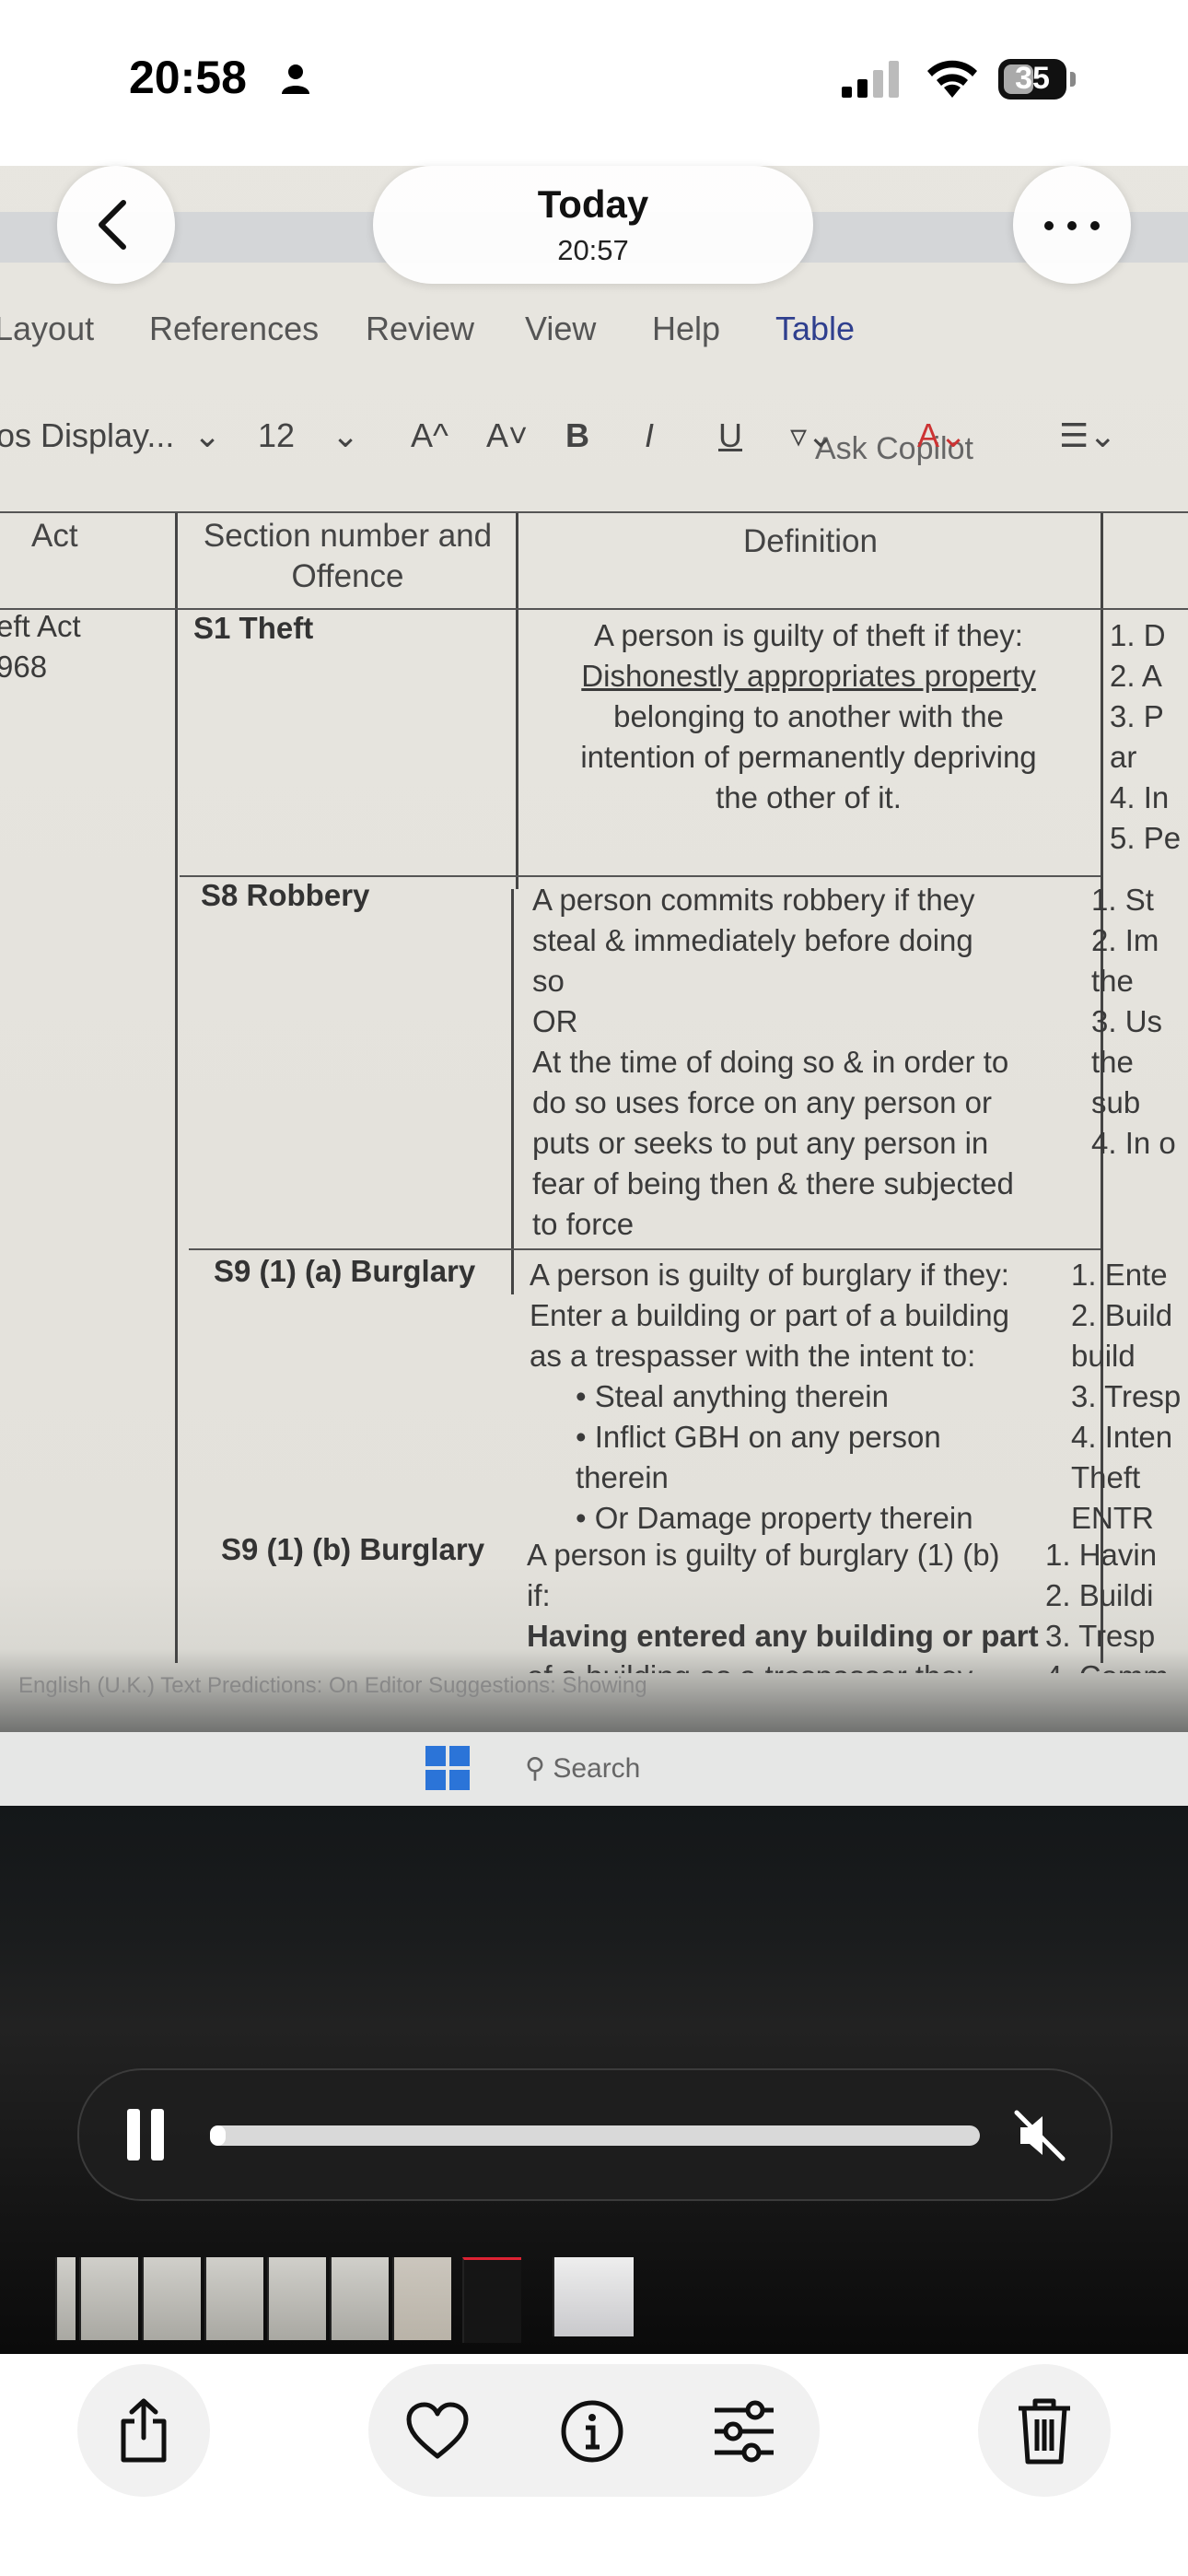 The image size is (1188, 2576). Describe the element at coordinates (218, 2135) in the screenshot. I see `scrubber-progress` at that location.